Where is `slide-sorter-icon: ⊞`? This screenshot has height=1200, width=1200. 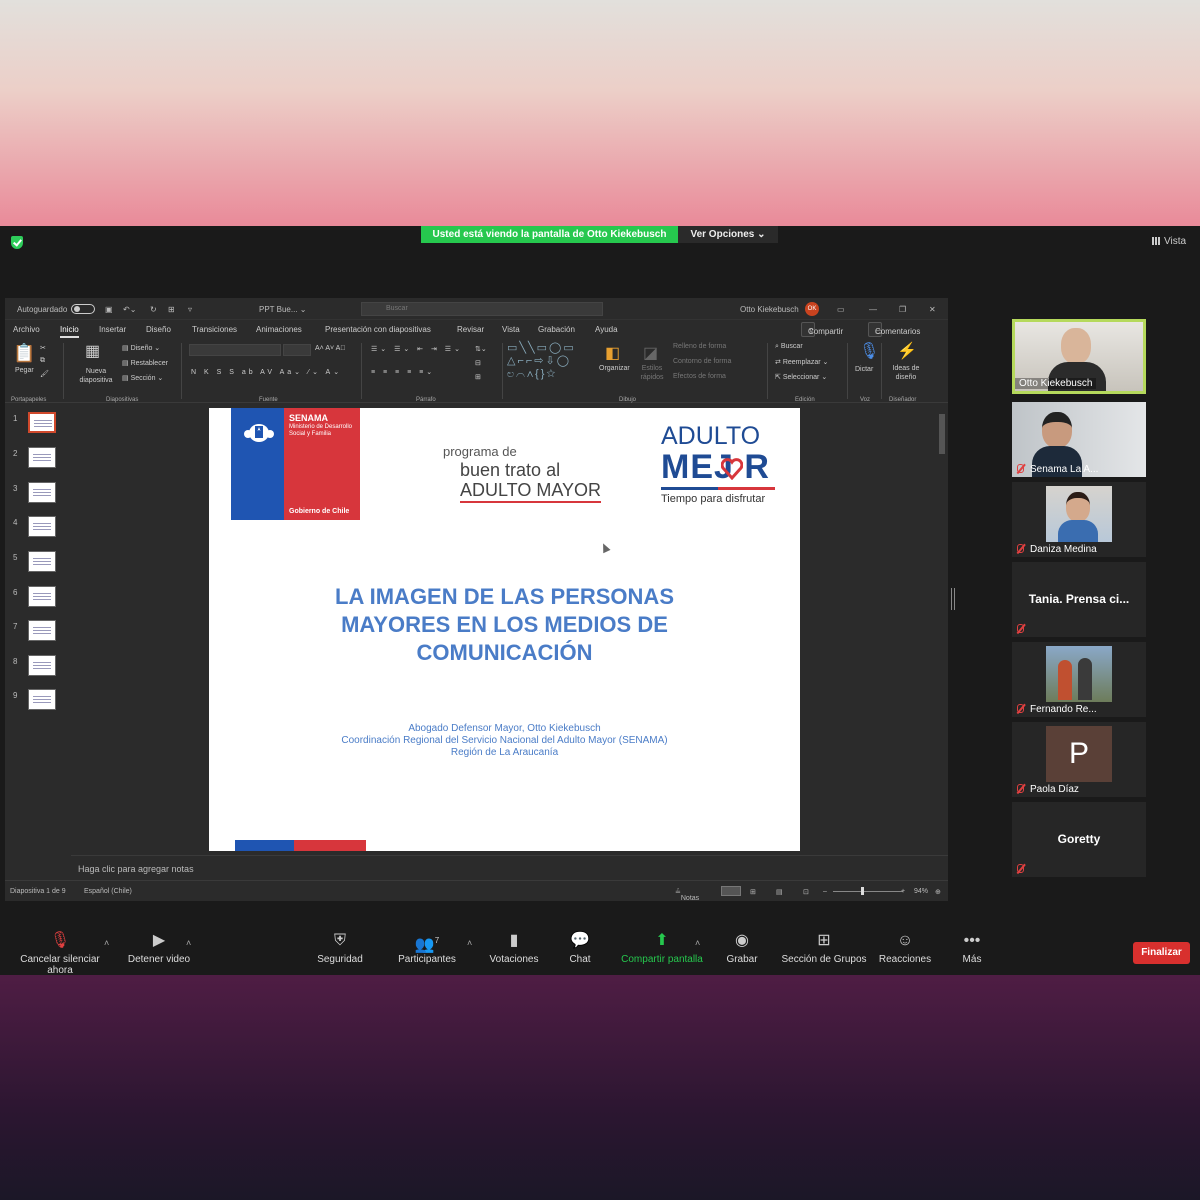
slide-sorter-icon: ⊞ is located at coordinates (753, 892).